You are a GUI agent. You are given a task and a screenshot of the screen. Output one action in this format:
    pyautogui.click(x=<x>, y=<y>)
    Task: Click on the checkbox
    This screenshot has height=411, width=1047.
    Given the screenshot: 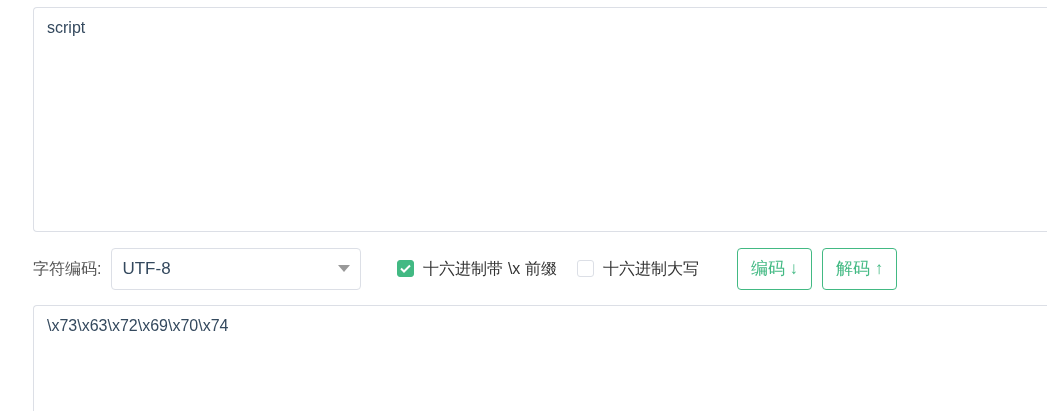 What is the action you would take?
    pyautogui.click(x=406, y=268)
    